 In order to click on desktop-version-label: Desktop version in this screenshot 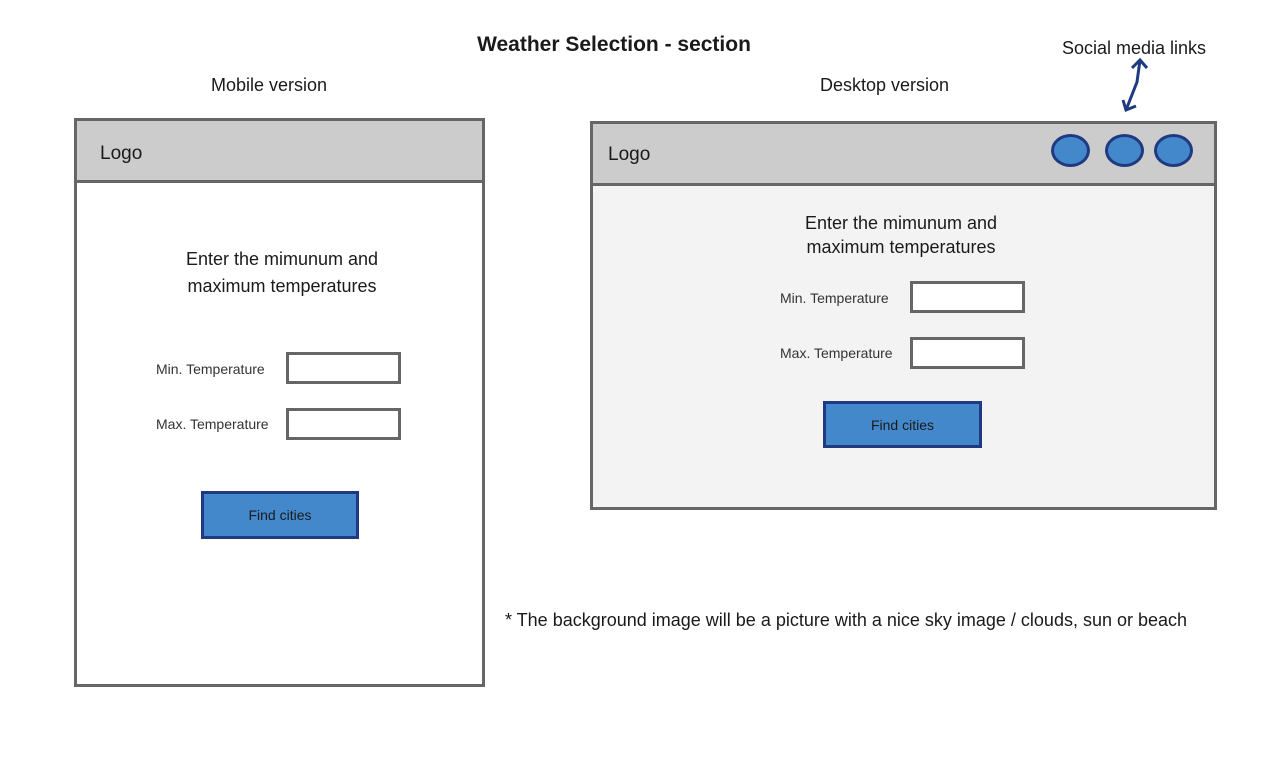, I will do `click(885, 85)`.